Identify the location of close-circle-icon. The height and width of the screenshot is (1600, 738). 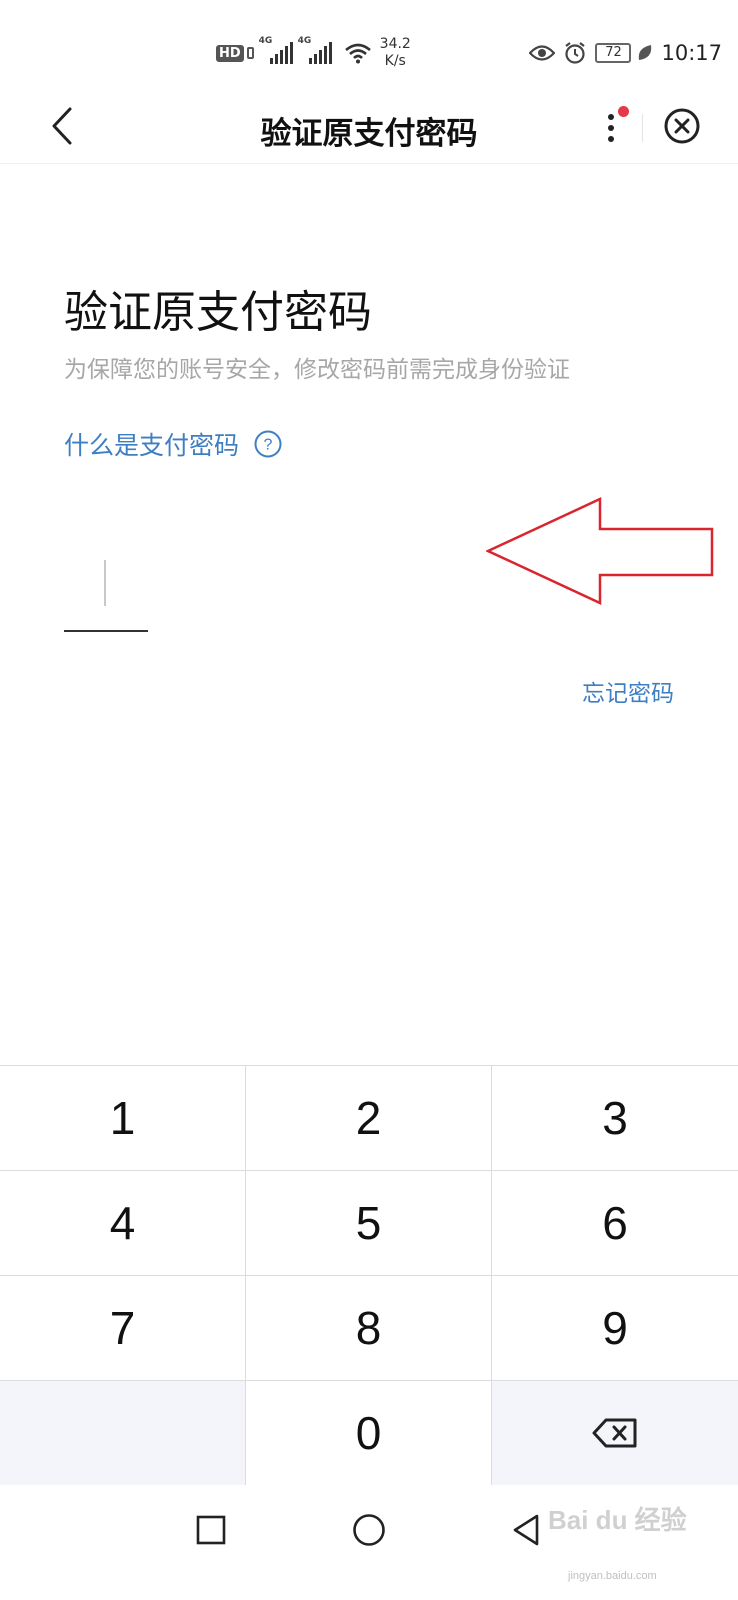
(682, 126).